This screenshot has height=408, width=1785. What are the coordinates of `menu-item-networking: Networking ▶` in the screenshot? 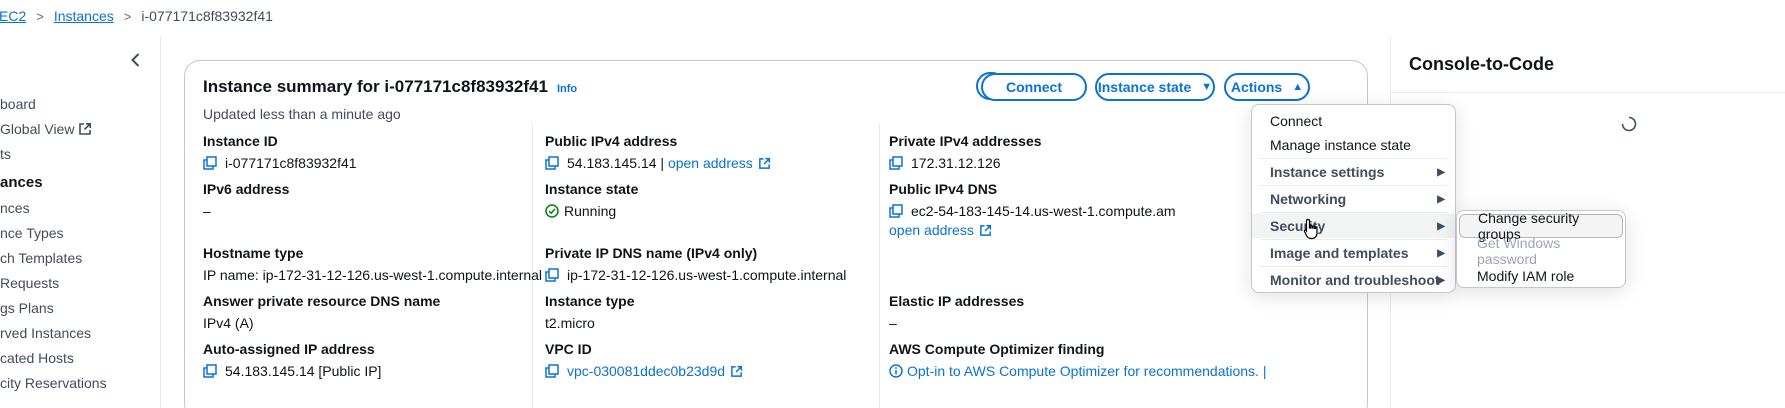 It's located at (1353, 199).